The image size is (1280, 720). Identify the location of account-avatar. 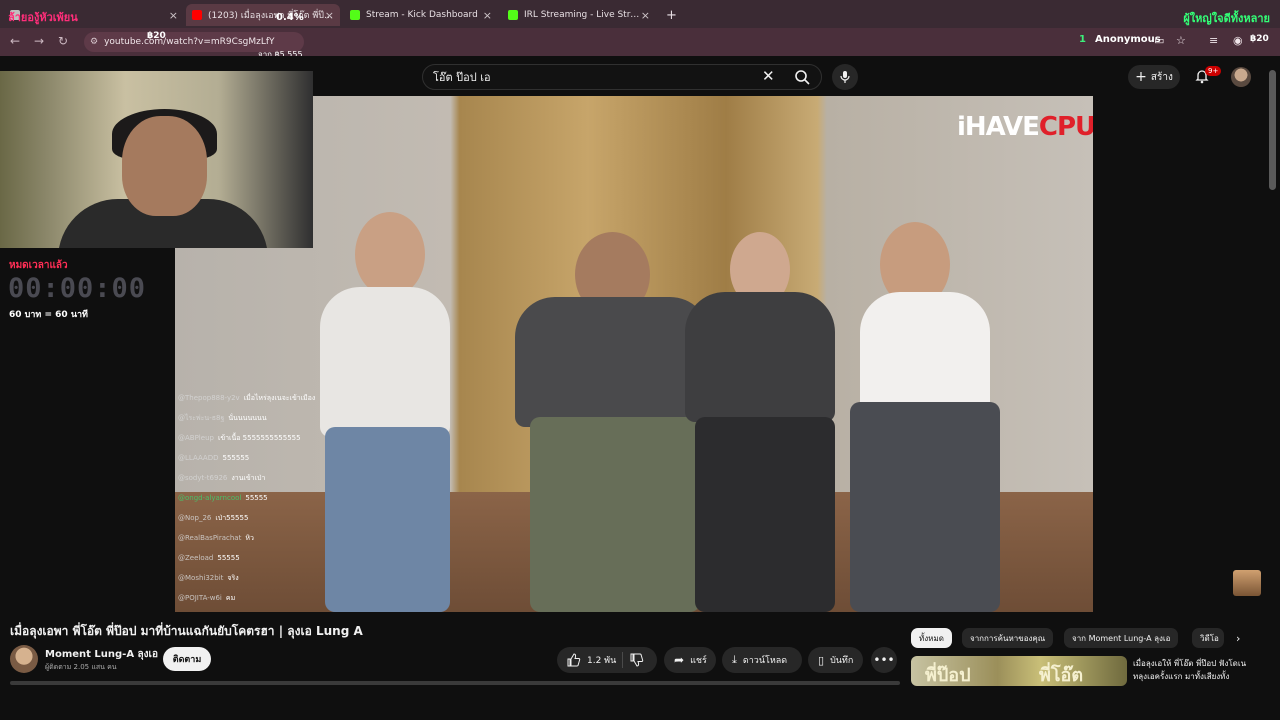
(1241, 77).